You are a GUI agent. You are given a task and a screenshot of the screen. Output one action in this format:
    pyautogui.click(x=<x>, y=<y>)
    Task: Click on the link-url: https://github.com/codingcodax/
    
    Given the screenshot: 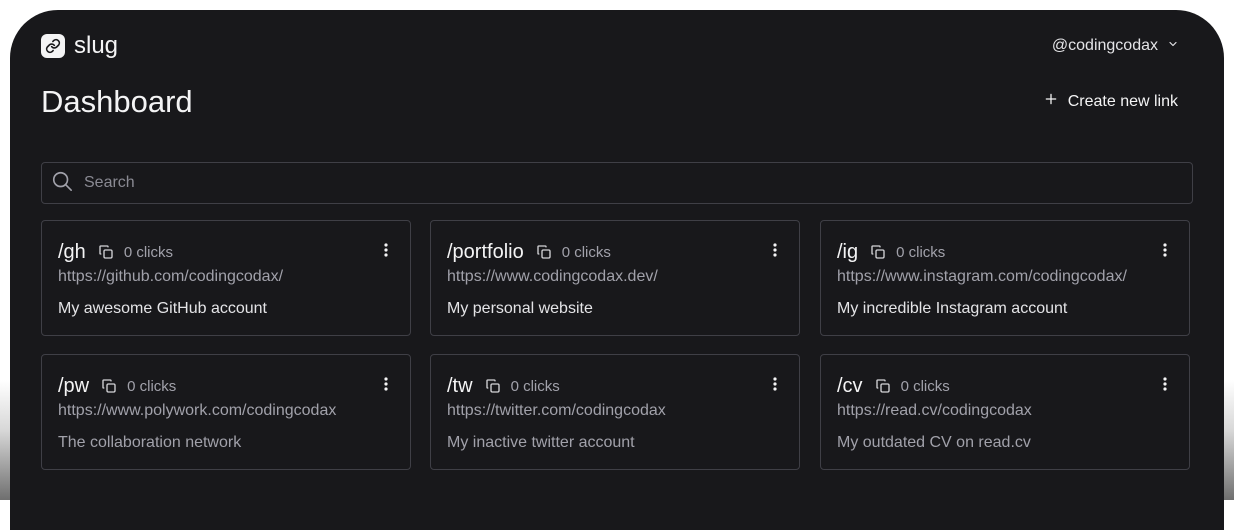 What is the action you would take?
    pyautogui.click(x=170, y=277)
    